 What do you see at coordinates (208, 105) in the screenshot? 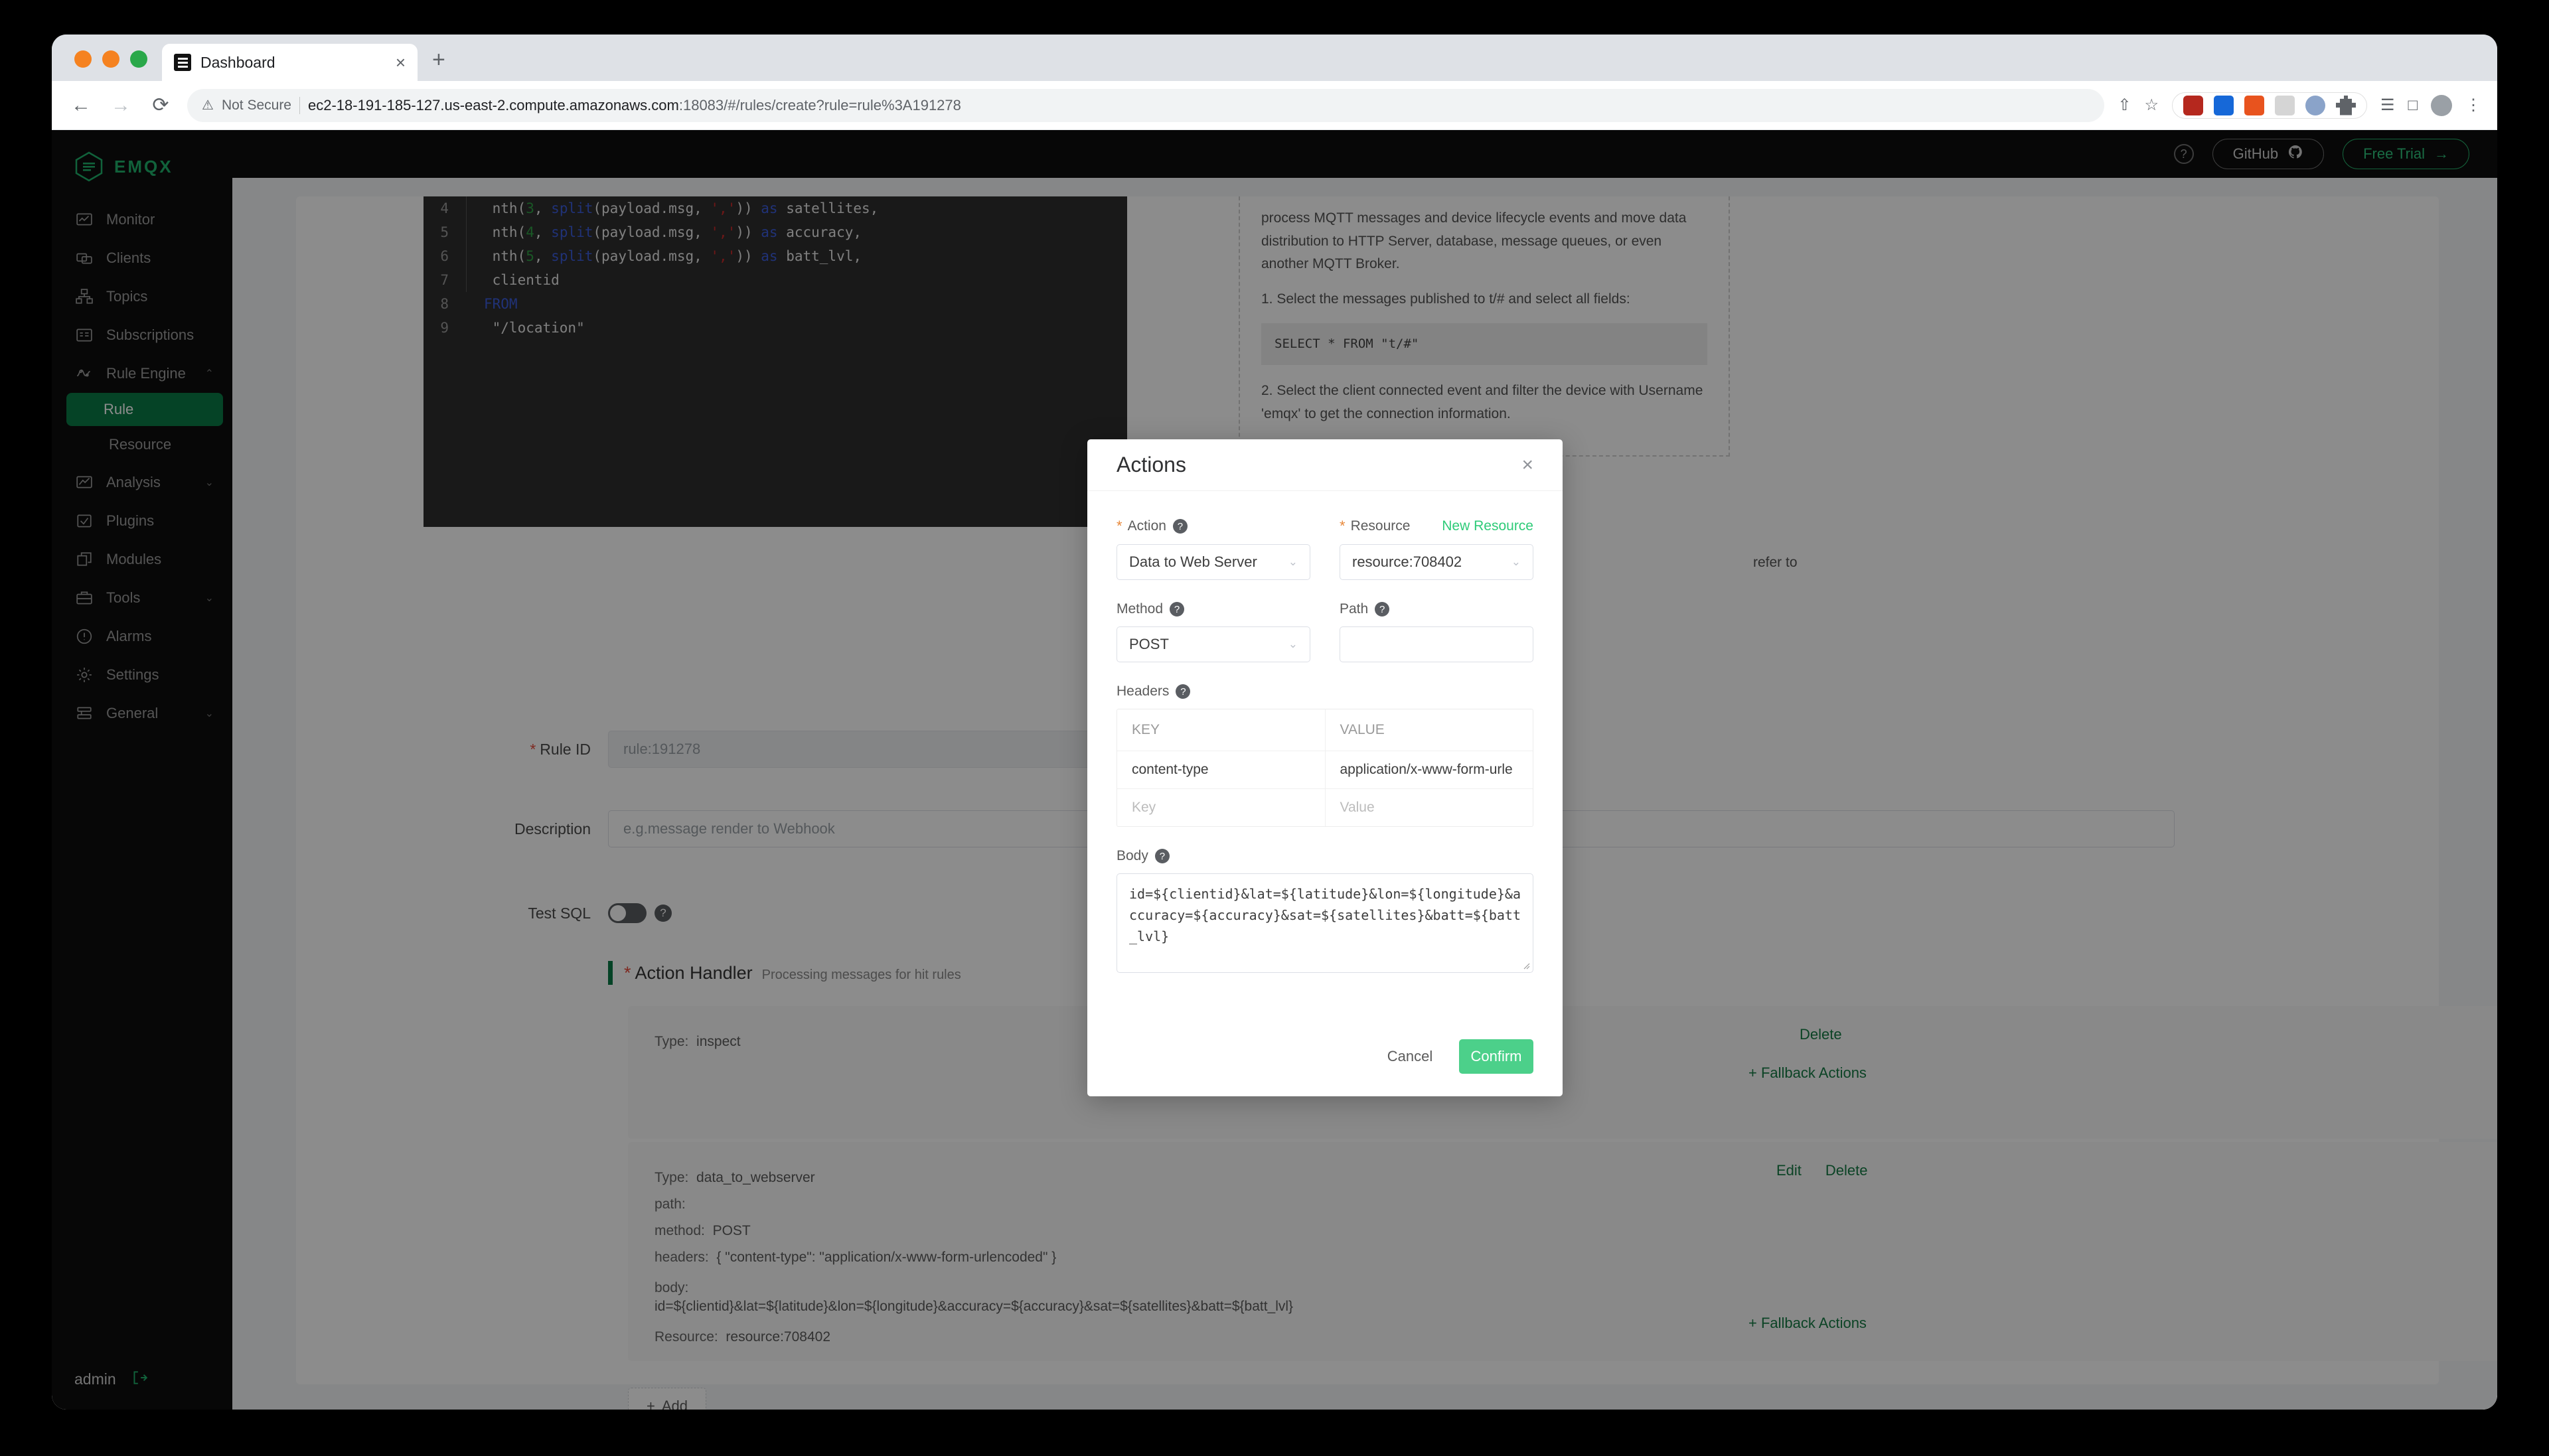
I see `not-secure-warning-icon: ⚠` at bounding box center [208, 105].